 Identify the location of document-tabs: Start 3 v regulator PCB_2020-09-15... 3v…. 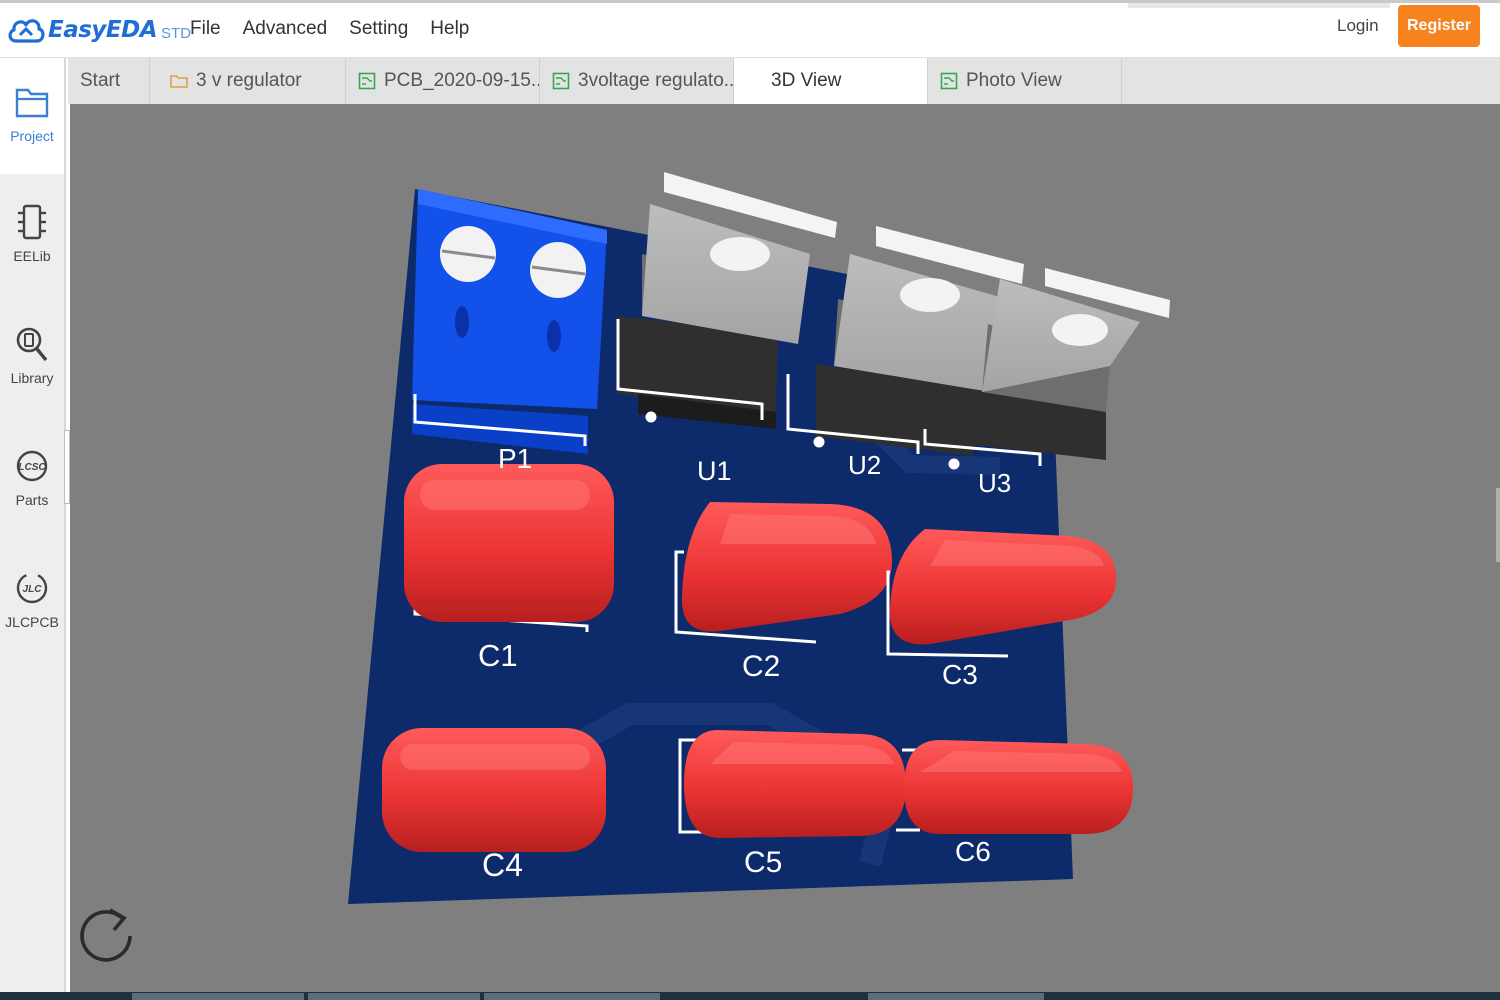
(784, 81).